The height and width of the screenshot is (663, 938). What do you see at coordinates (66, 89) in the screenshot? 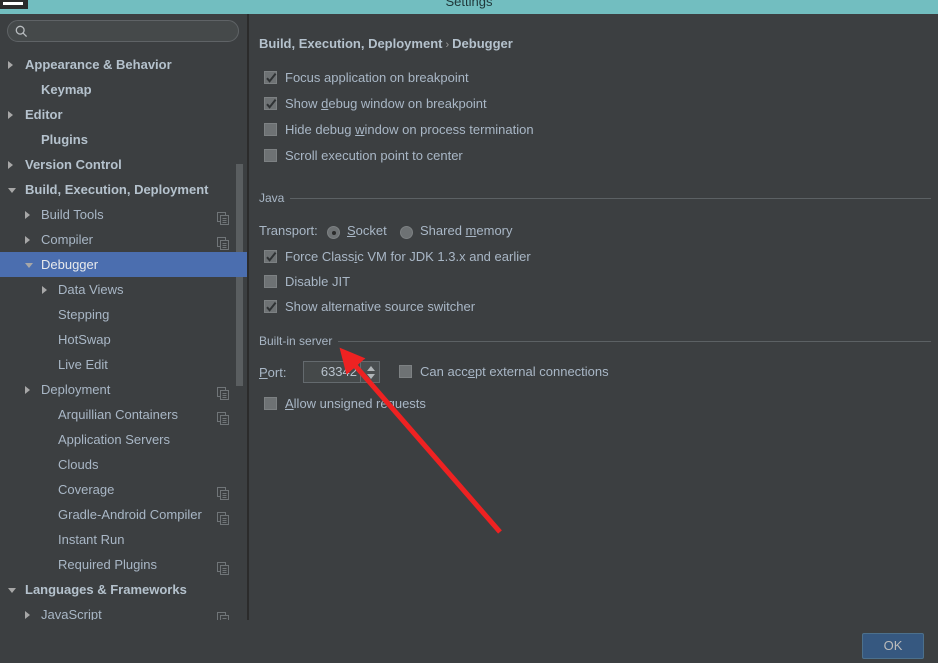
I see `sidebar-item-label: Keymap` at bounding box center [66, 89].